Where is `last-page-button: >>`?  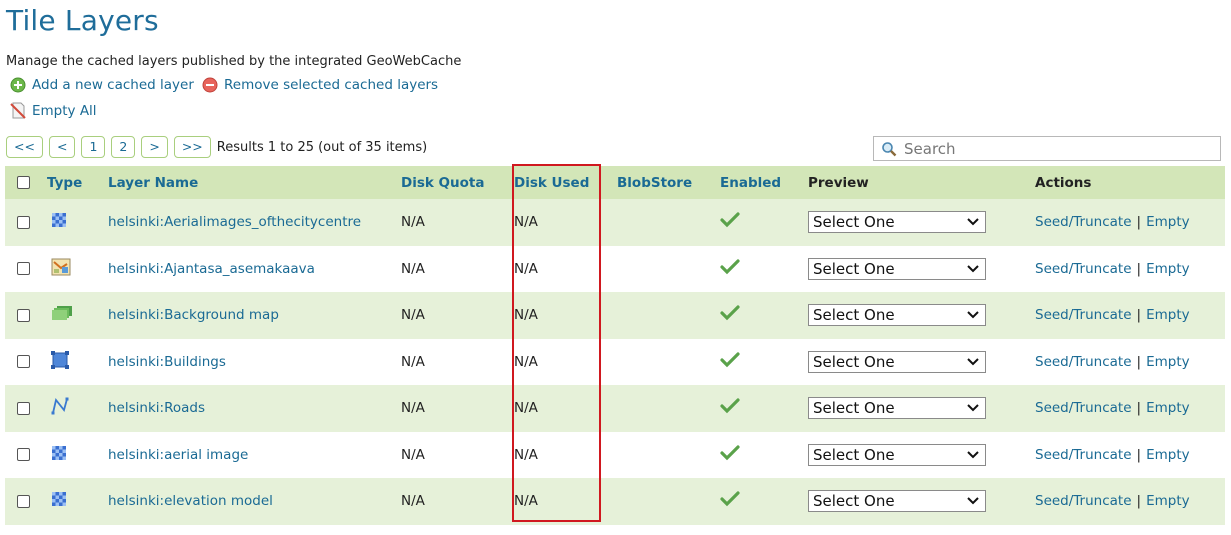
last-page-button: >> is located at coordinates (192, 147).